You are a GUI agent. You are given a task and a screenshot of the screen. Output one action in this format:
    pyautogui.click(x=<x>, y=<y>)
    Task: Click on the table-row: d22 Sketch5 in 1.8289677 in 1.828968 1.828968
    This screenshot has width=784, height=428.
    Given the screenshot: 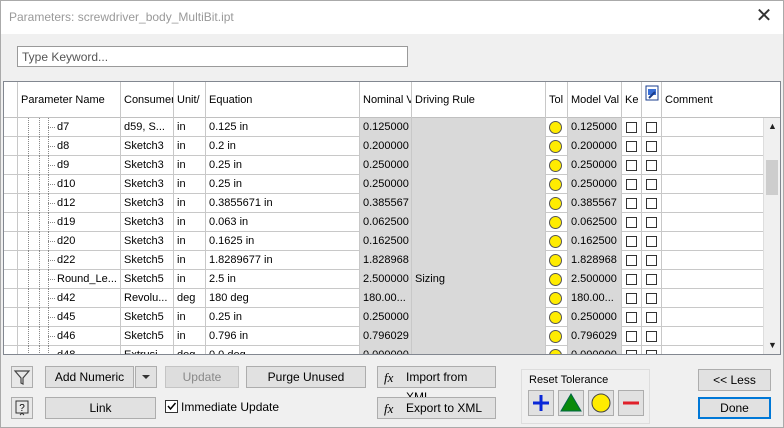 What is the action you would take?
    pyautogui.click(x=384, y=260)
    